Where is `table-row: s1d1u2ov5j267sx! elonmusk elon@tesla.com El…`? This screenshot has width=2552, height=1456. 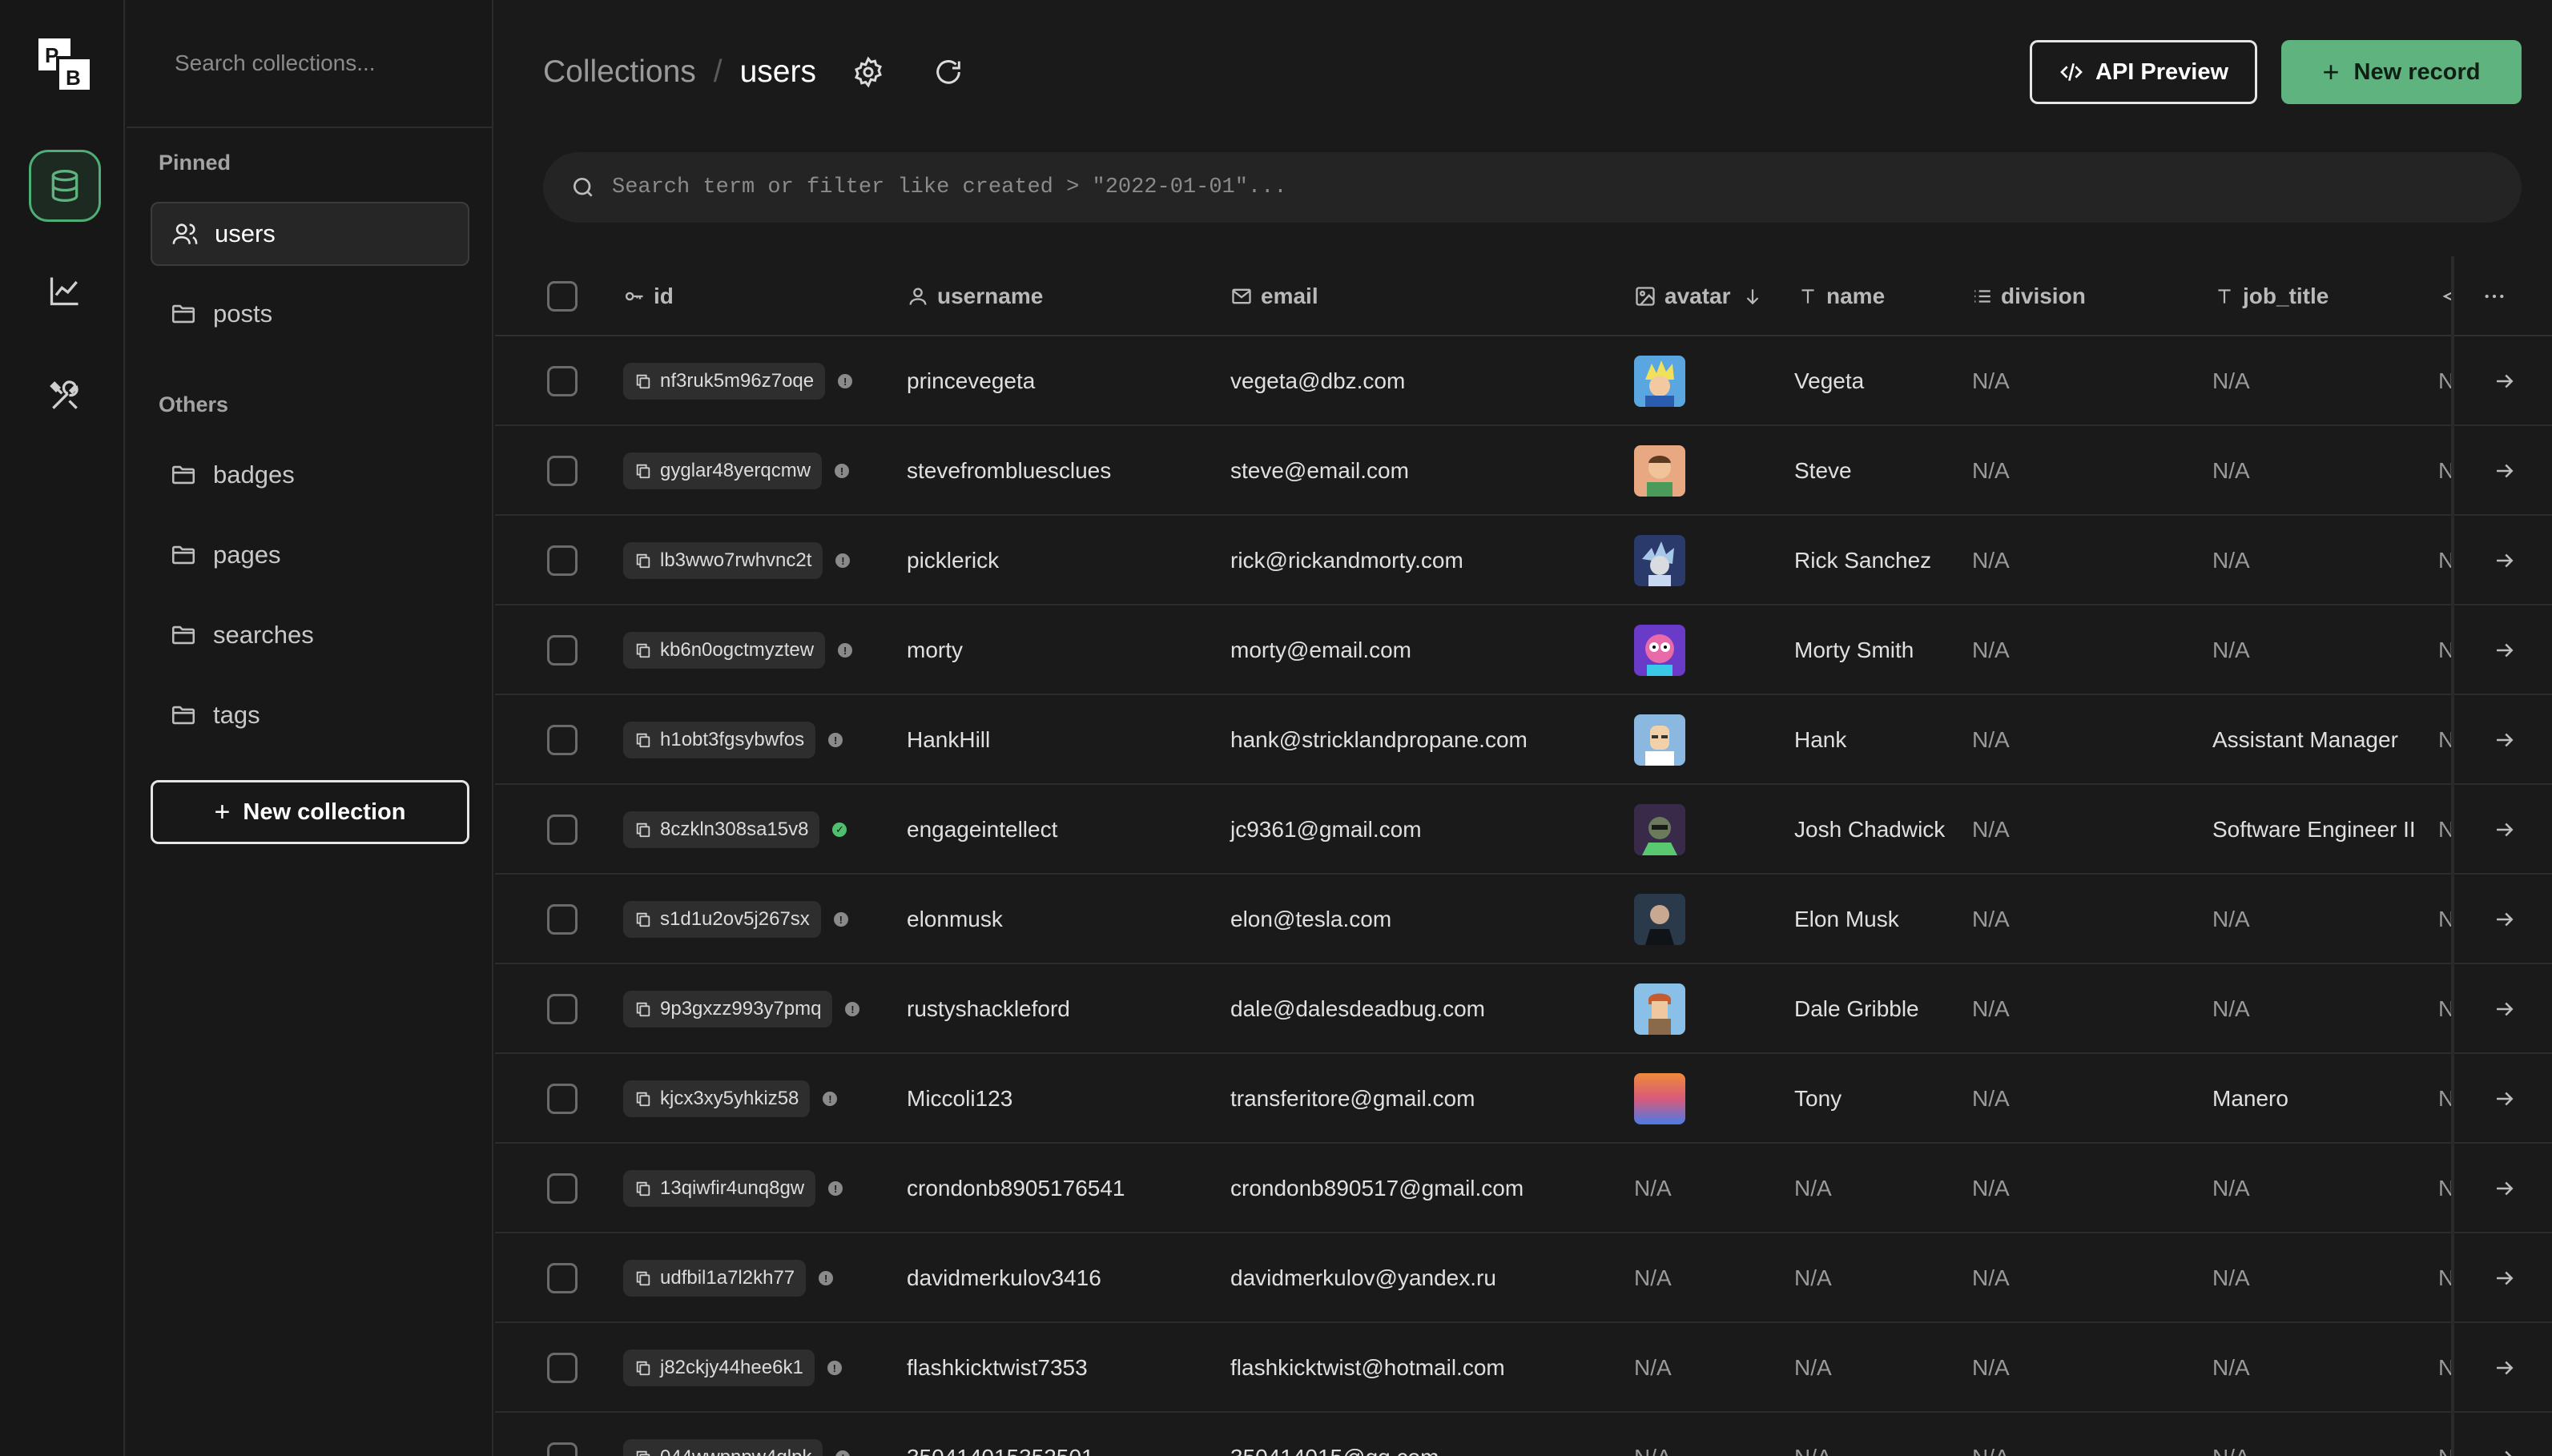
table-row: s1d1u2ov5j267sx! elonmusk elon@tesla.com El… is located at coordinates (1523, 919).